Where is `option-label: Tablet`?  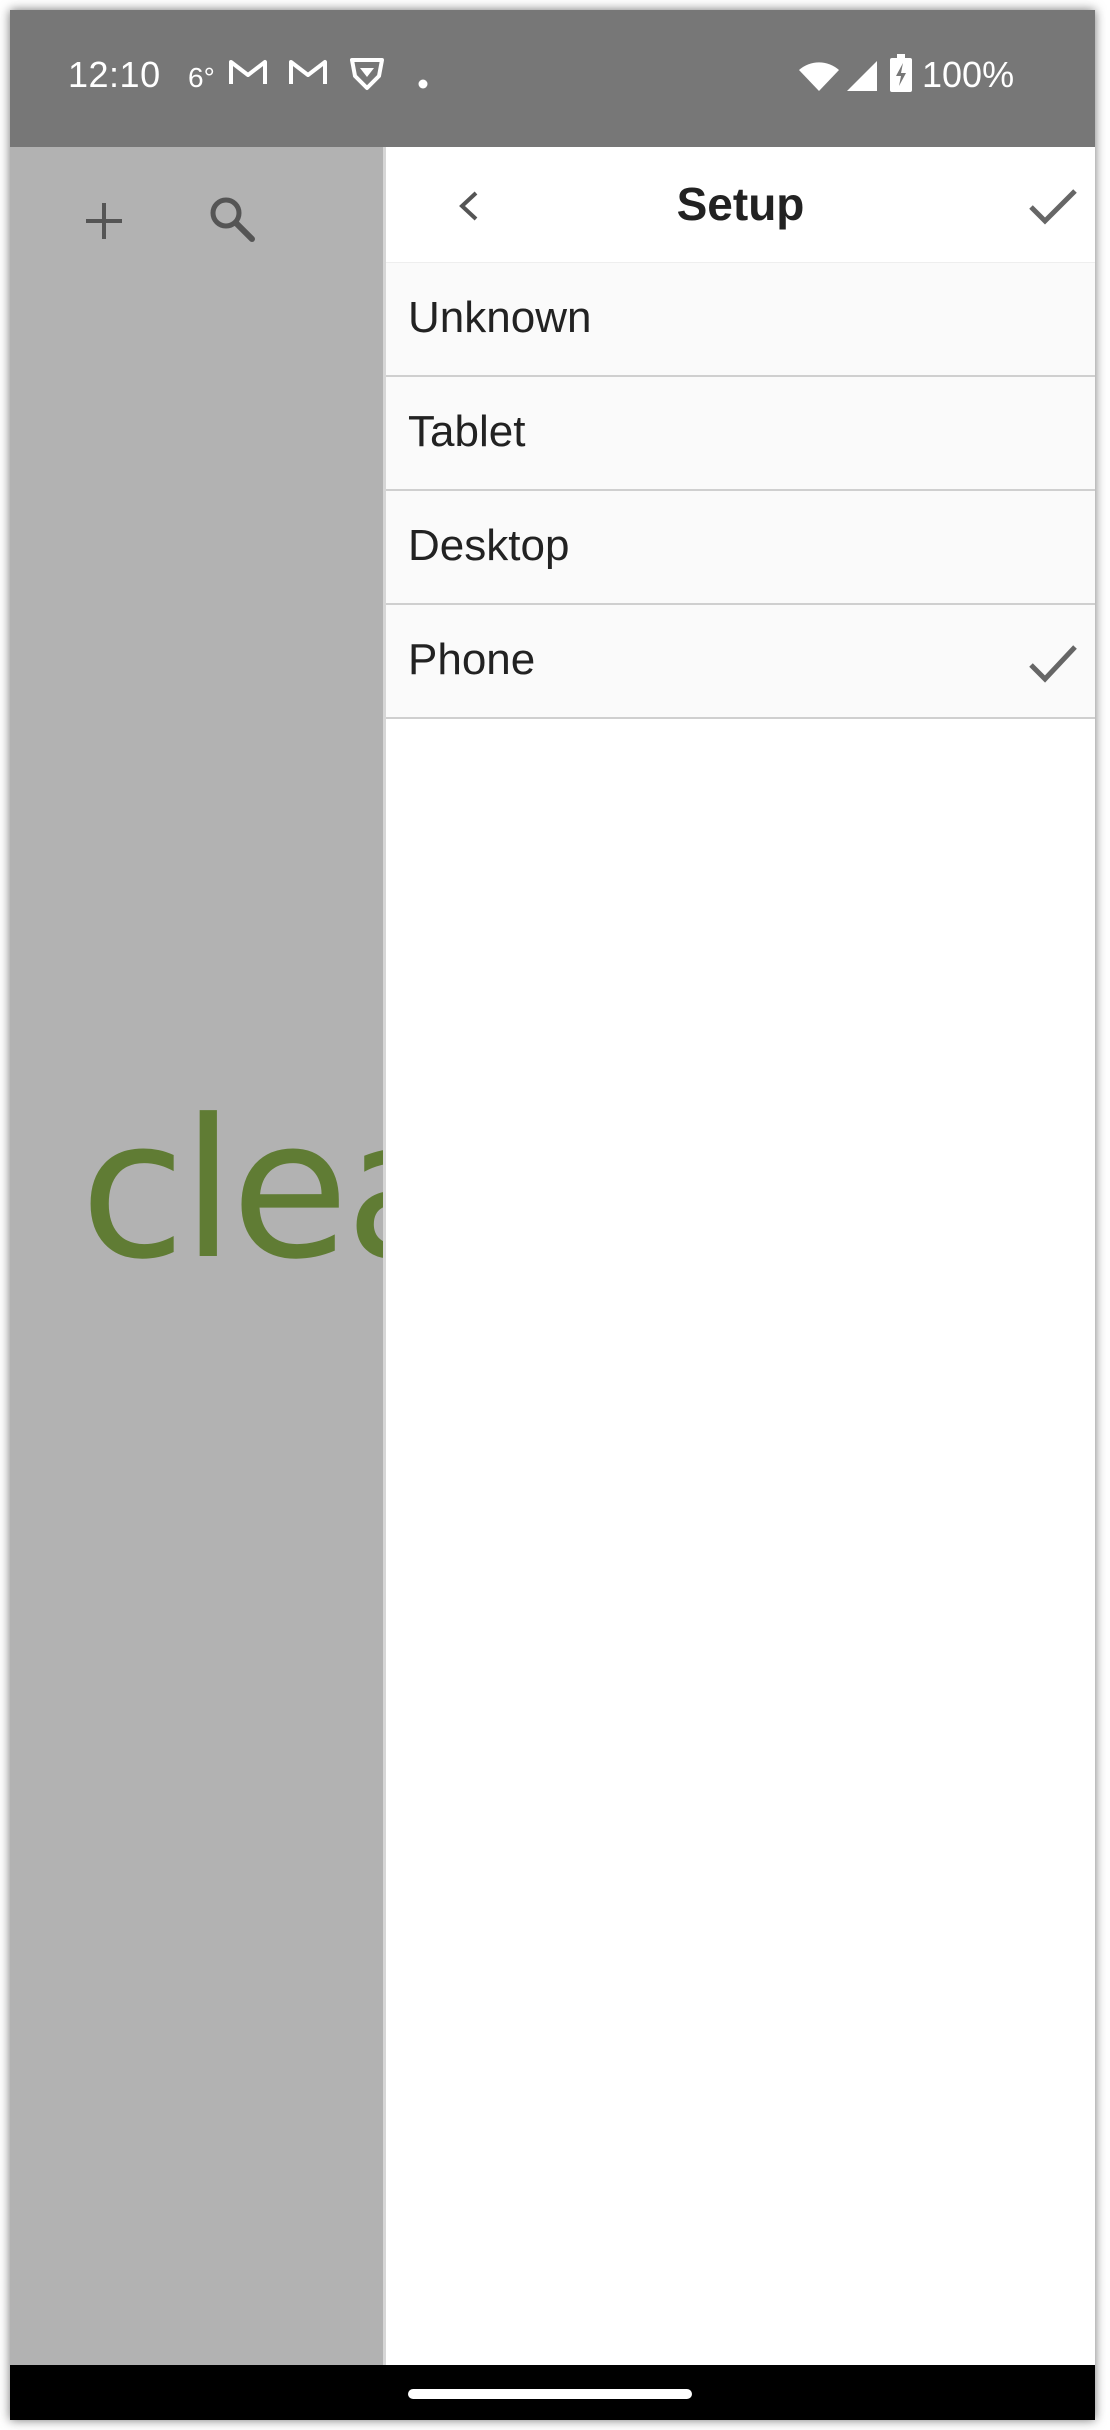
option-label: Tablet is located at coordinates (467, 431).